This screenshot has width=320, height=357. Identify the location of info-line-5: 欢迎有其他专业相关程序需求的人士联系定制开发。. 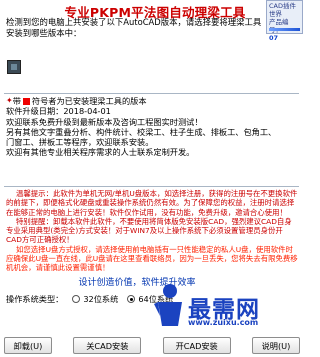
(100, 152).